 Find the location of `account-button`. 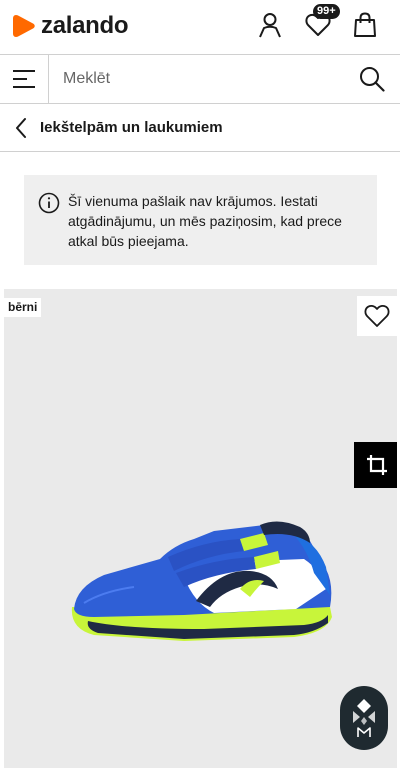

account-button is located at coordinates (270, 25).